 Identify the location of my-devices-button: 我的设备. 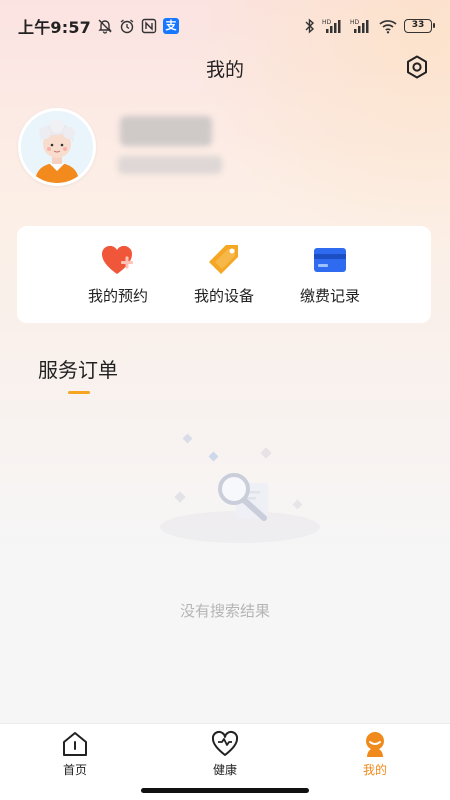
(224, 274).